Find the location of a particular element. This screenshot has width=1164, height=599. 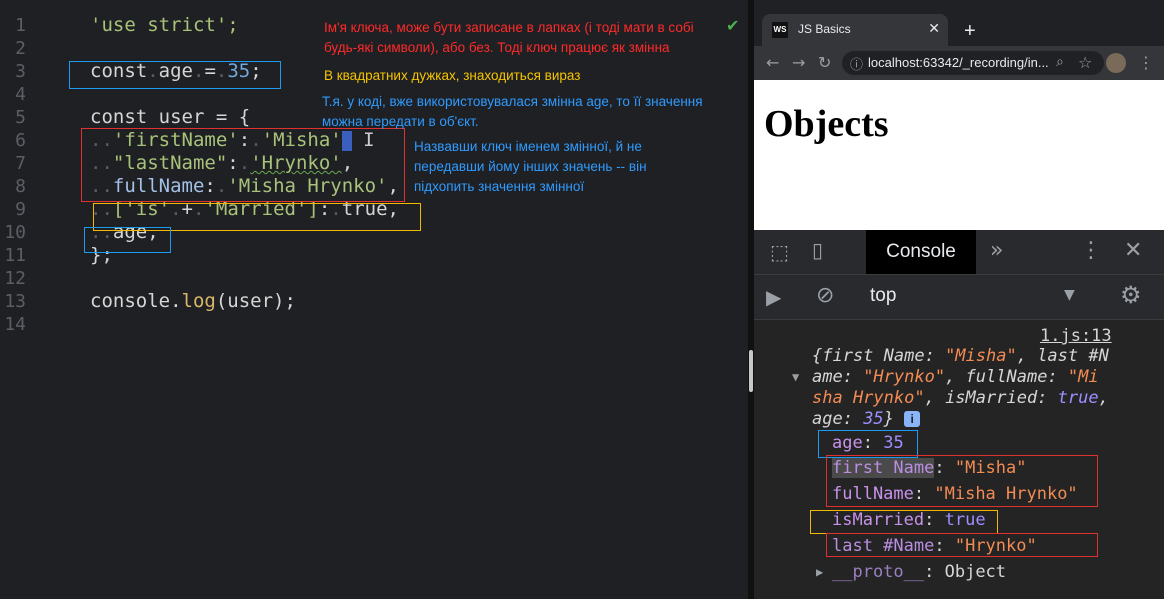

note-computed-key: В квадратних дужках, знаходиться вираз is located at coordinates (452, 75).